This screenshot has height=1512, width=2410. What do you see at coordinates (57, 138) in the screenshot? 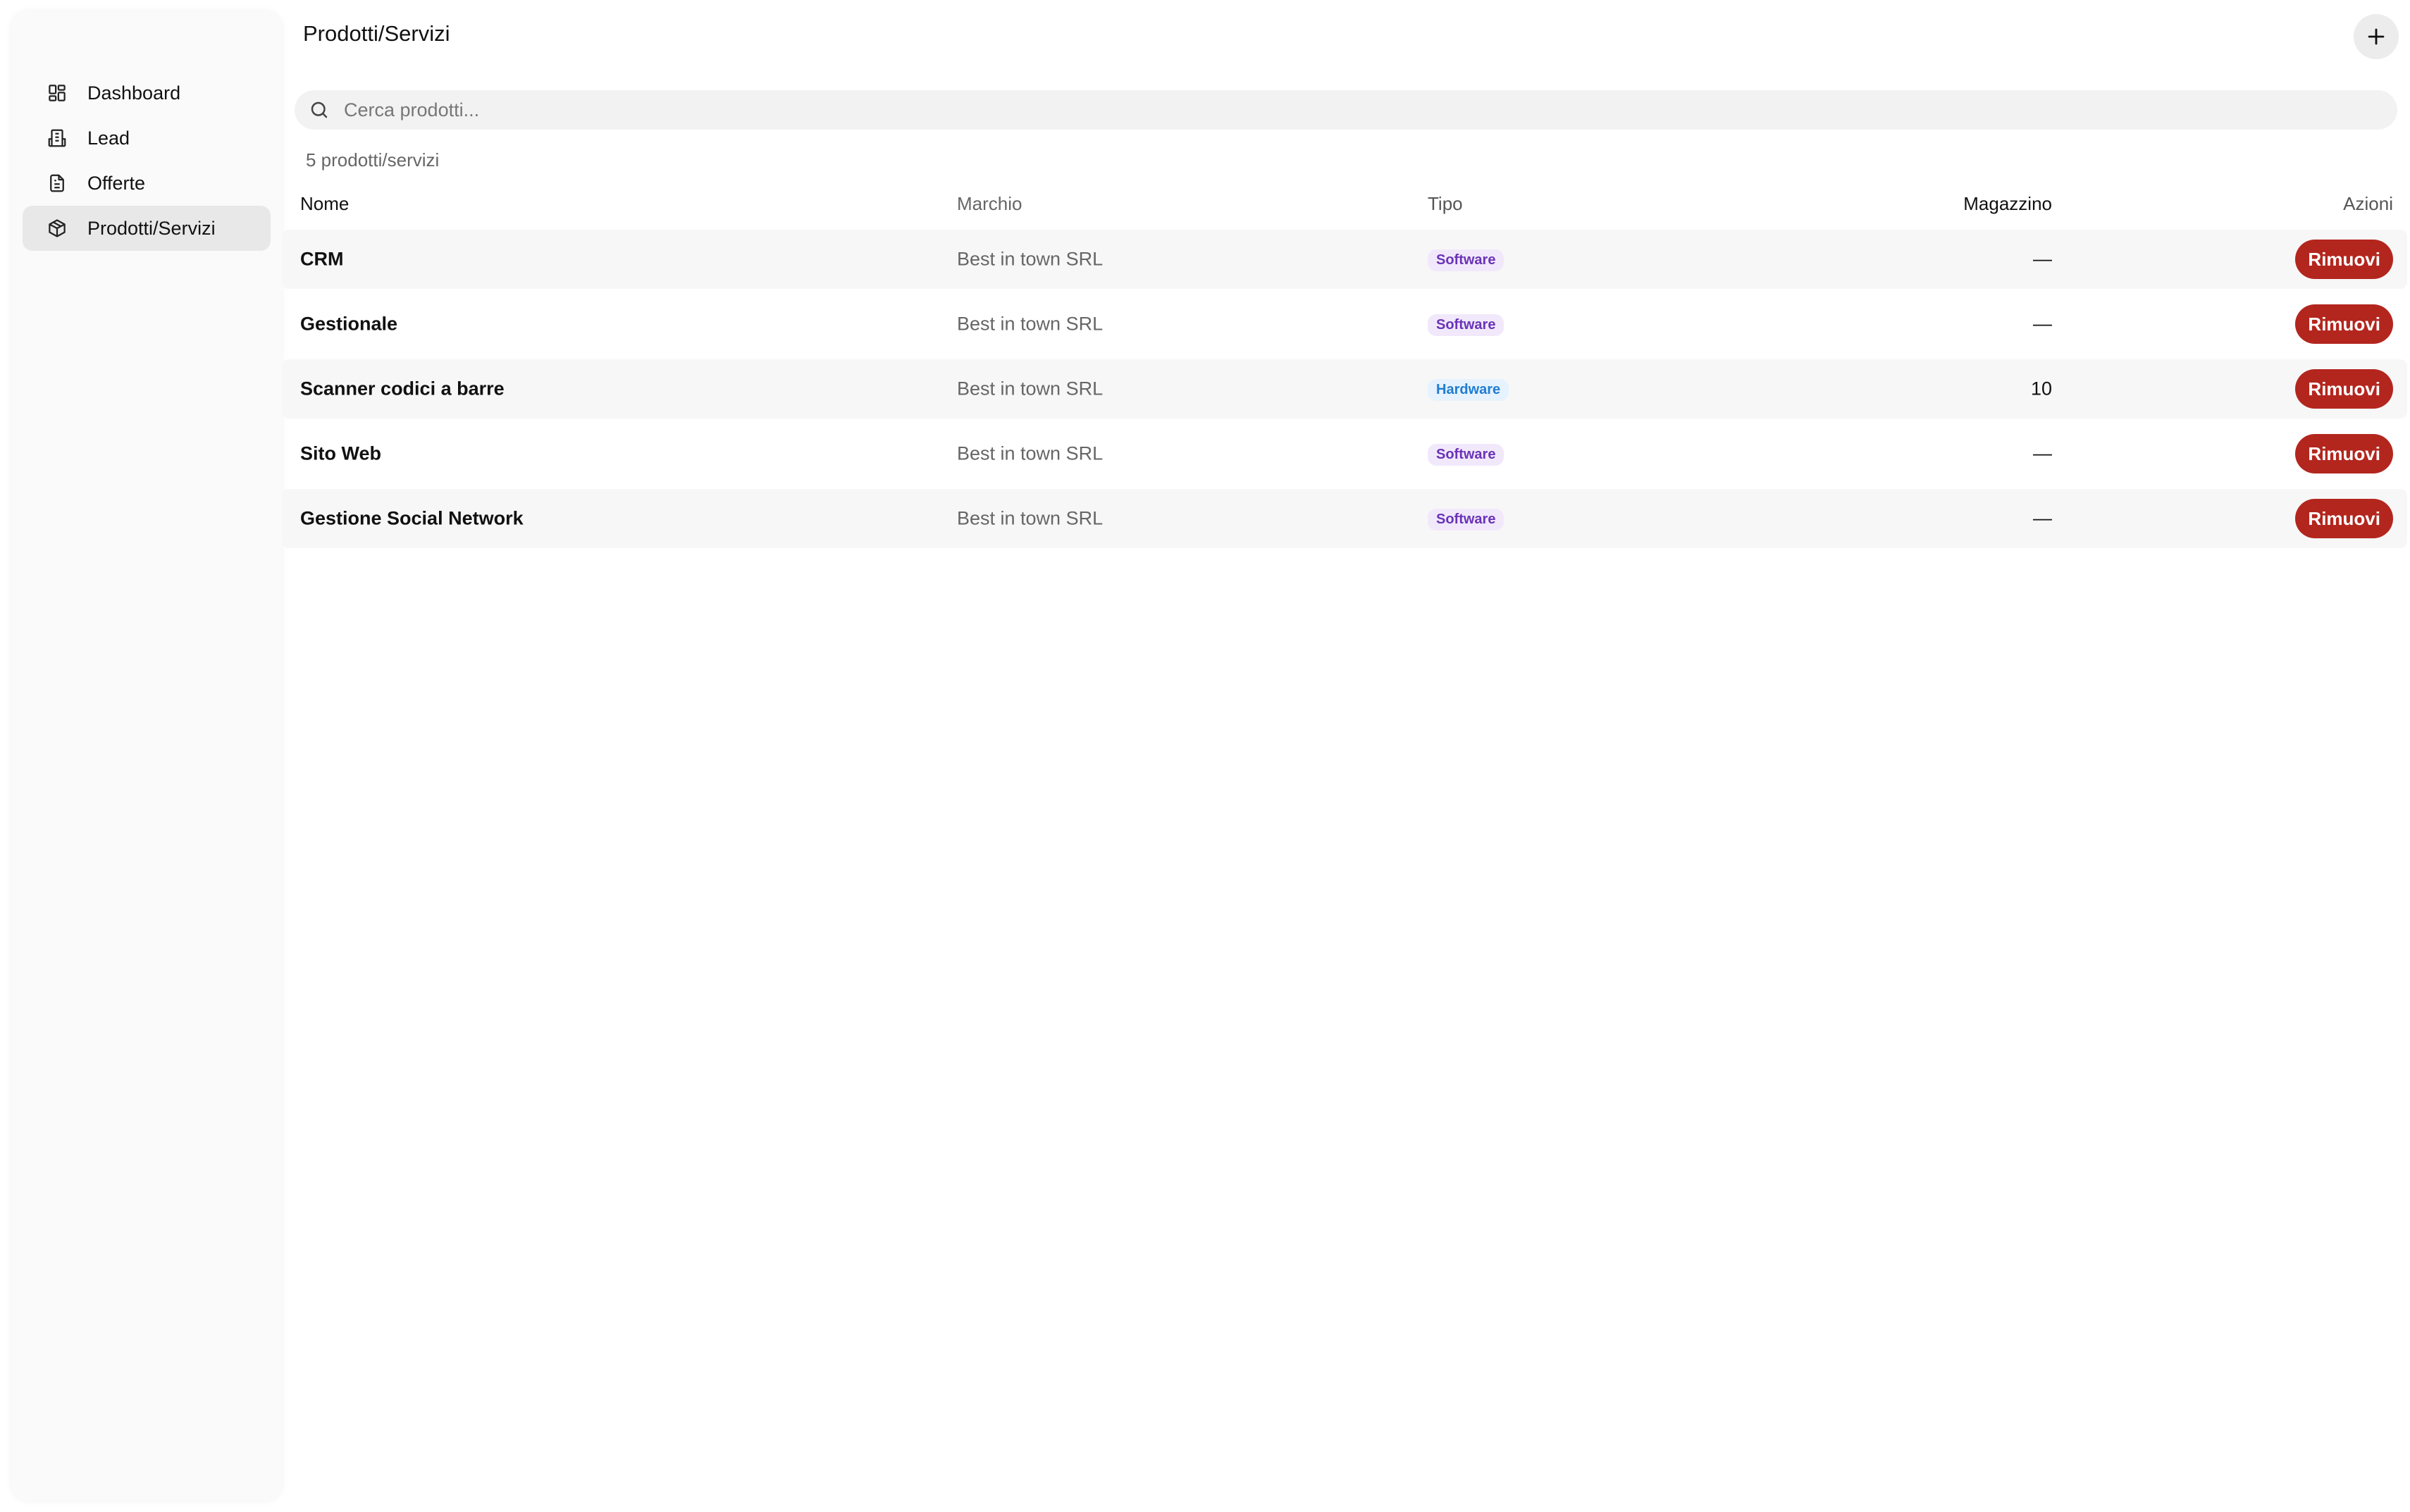
I see `building-icon` at bounding box center [57, 138].